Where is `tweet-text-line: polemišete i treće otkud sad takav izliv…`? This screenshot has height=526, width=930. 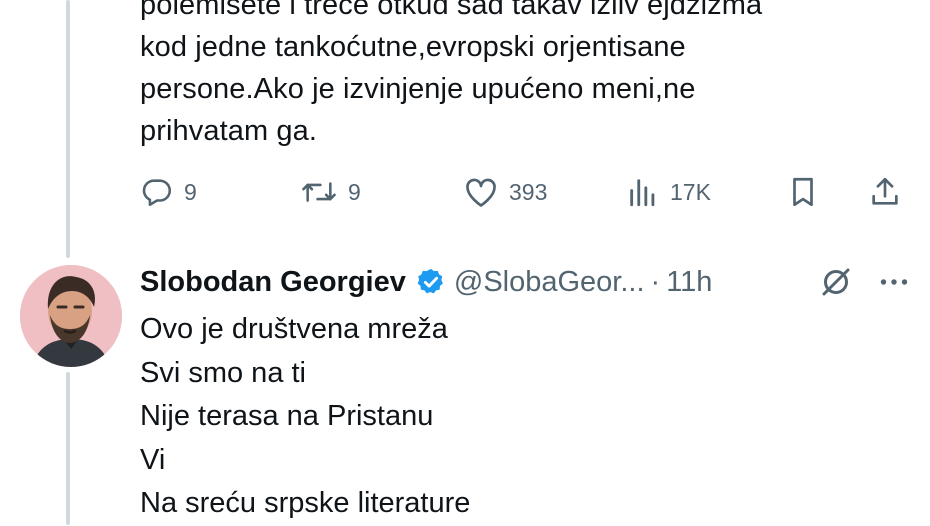
tweet-text-line: polemišete i treće otkud sad takav izliv… is located at coordinates (451, 10).